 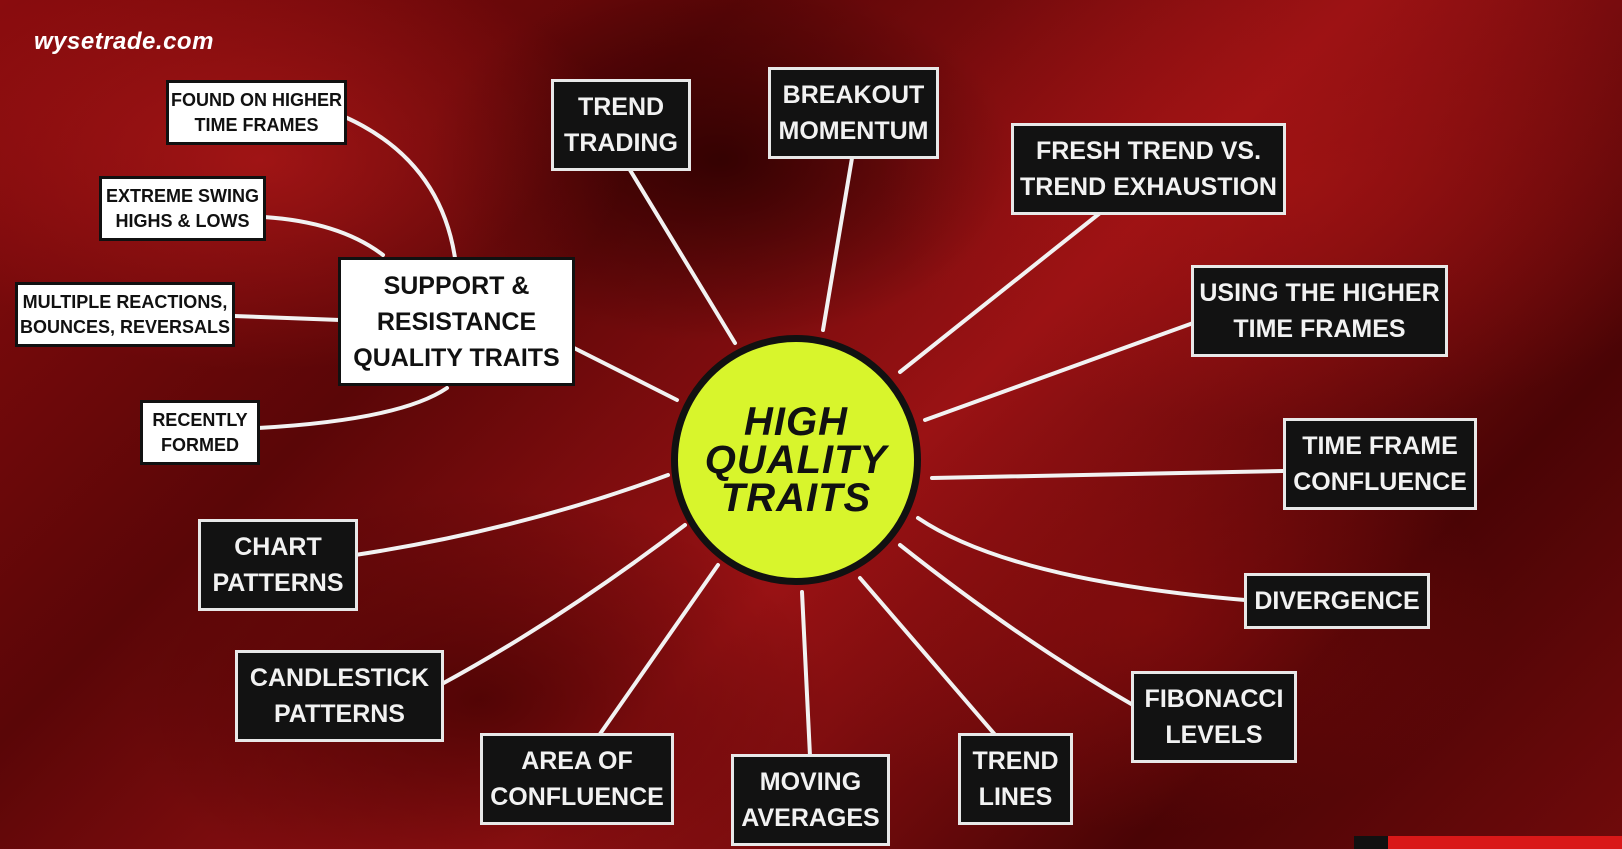 What do you see at coordinates (1488, 842) in the screenshot?
I see `corner-banner` at bounding box center [1488, 842].